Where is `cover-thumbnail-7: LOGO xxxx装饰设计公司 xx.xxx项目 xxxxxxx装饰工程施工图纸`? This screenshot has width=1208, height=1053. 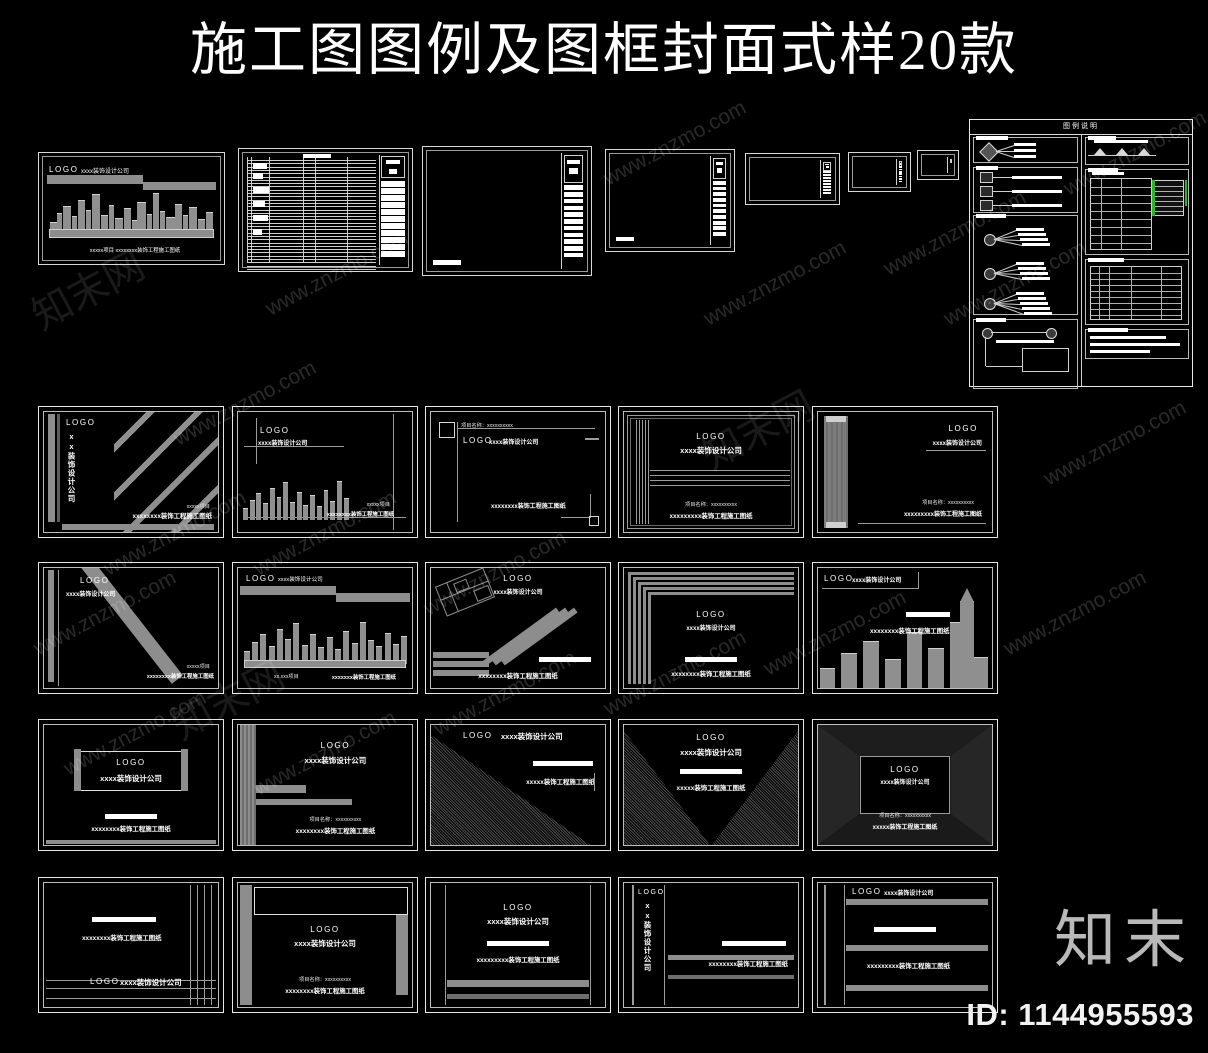
cover-thumbnail-7: LOGO xxxx装饰设计公司 xx.xxx项目 xxxxxxx装饰工程施工图纸 is located at coordinates (325, 628).